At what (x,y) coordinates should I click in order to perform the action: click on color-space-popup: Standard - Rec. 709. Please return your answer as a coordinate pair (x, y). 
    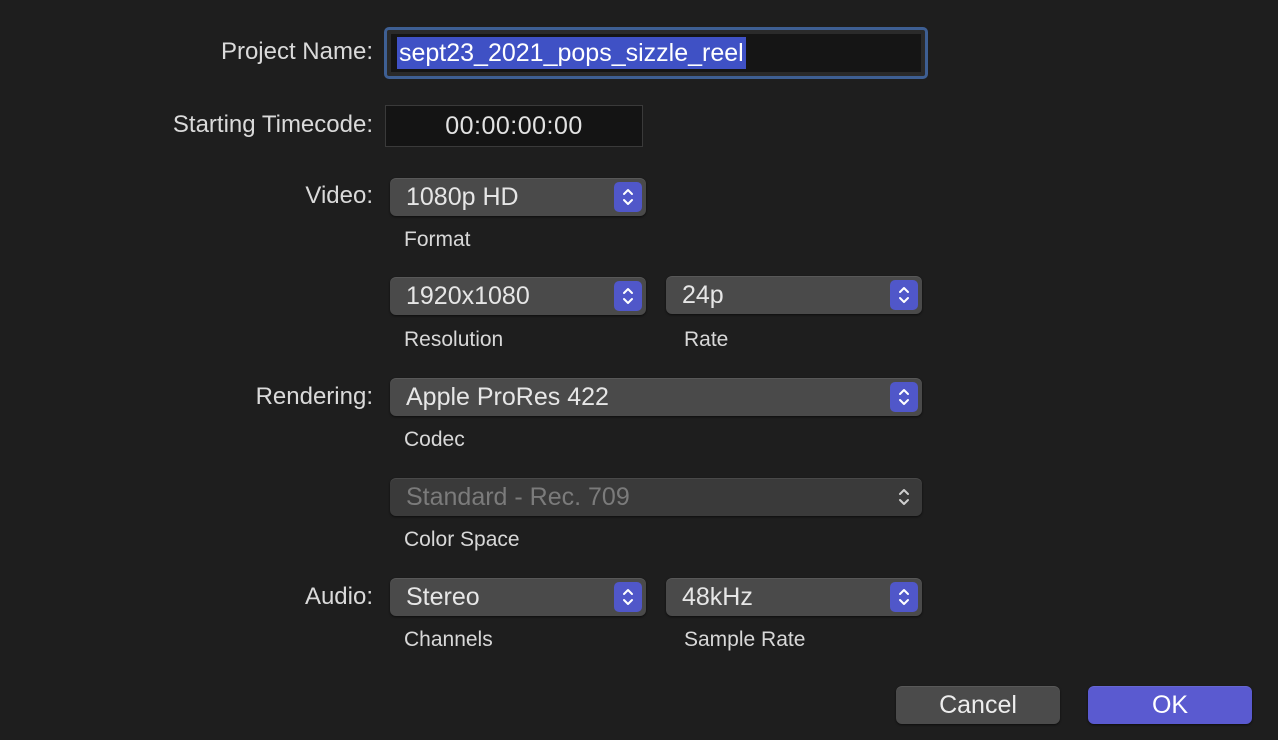
    Looking at the image, I should click on (656, 497).